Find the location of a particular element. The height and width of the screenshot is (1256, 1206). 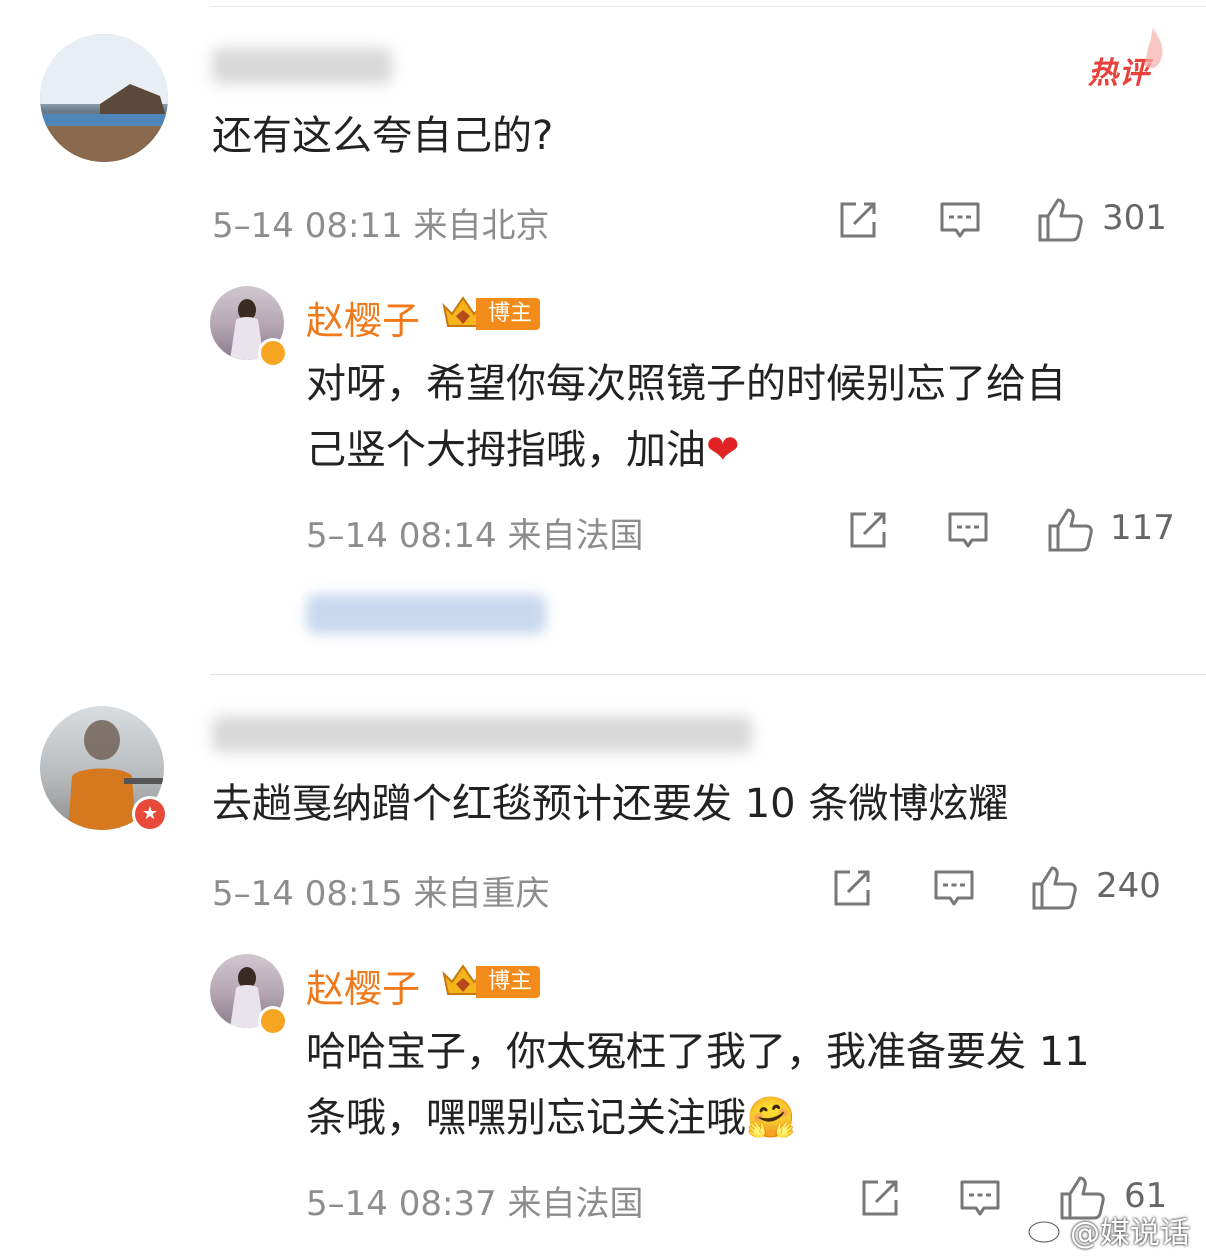

reply-text-line-1: 对呀，希望你每次照镜子的时候别忘了给自 is located at coordinates (686, 384).